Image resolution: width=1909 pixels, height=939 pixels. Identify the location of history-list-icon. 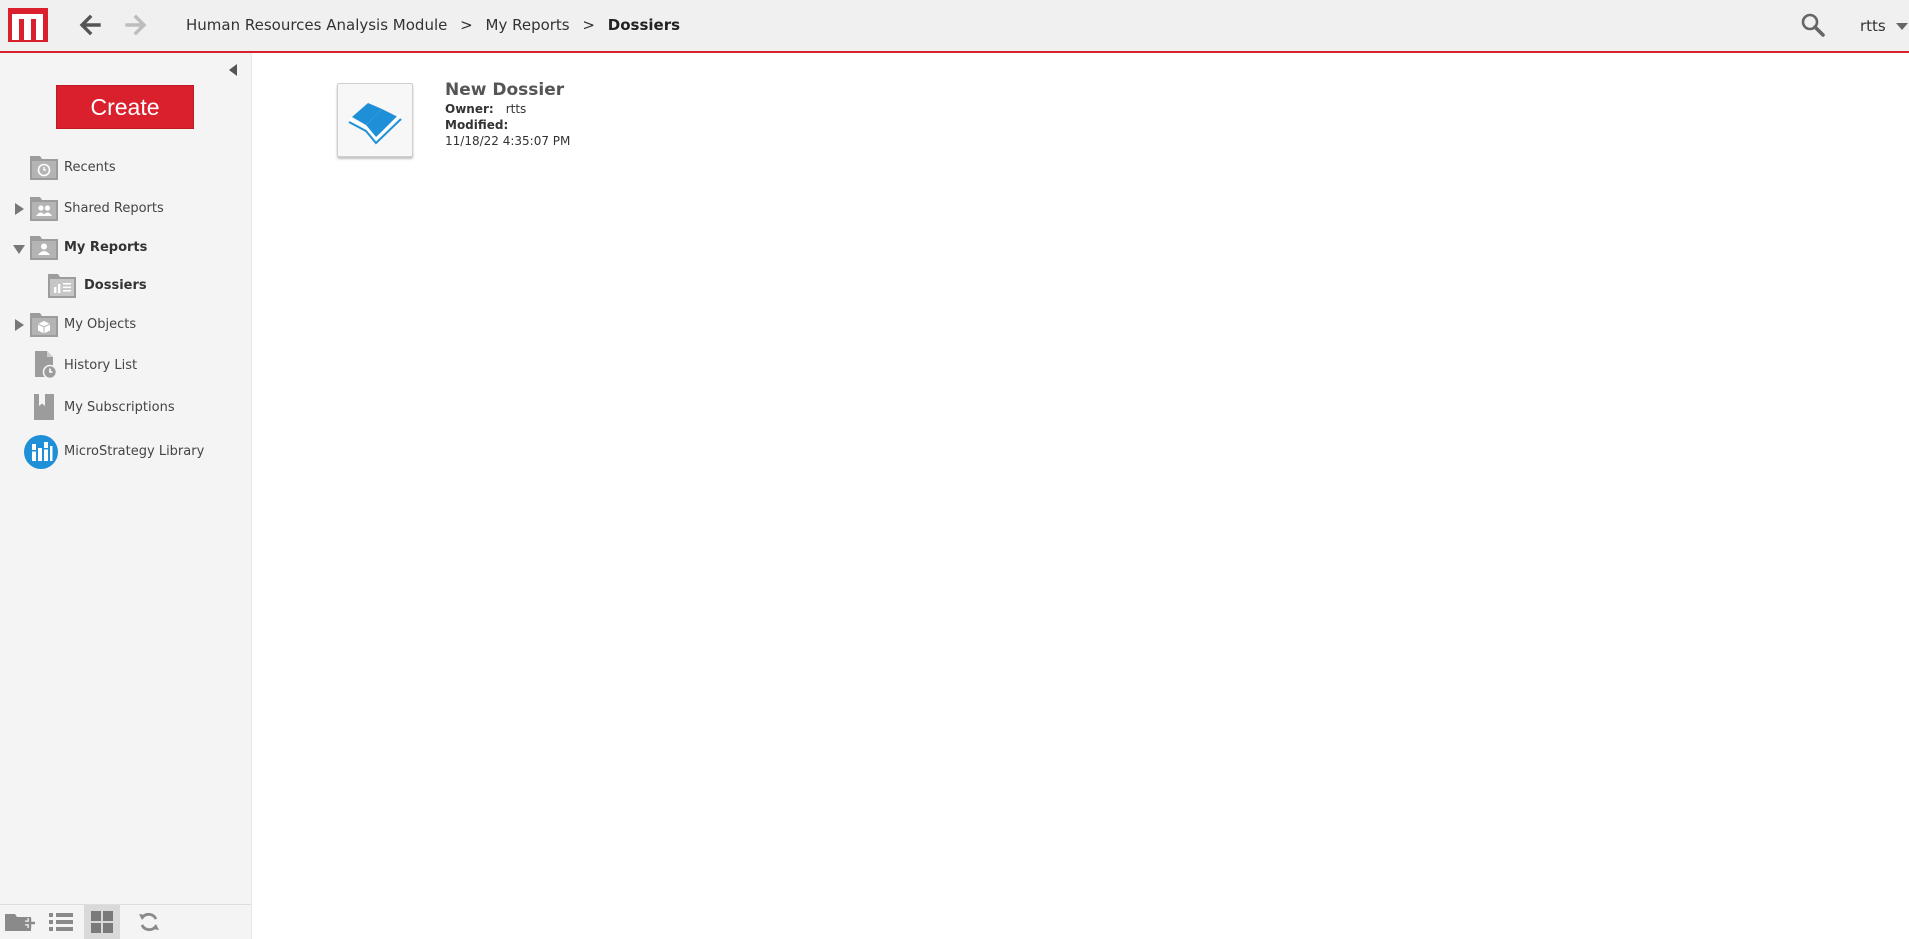
(46, 365).